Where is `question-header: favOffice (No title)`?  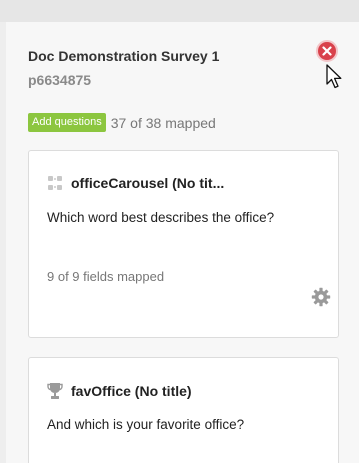
question-header: favOffice (No title) is located at coordinates (119, 391).